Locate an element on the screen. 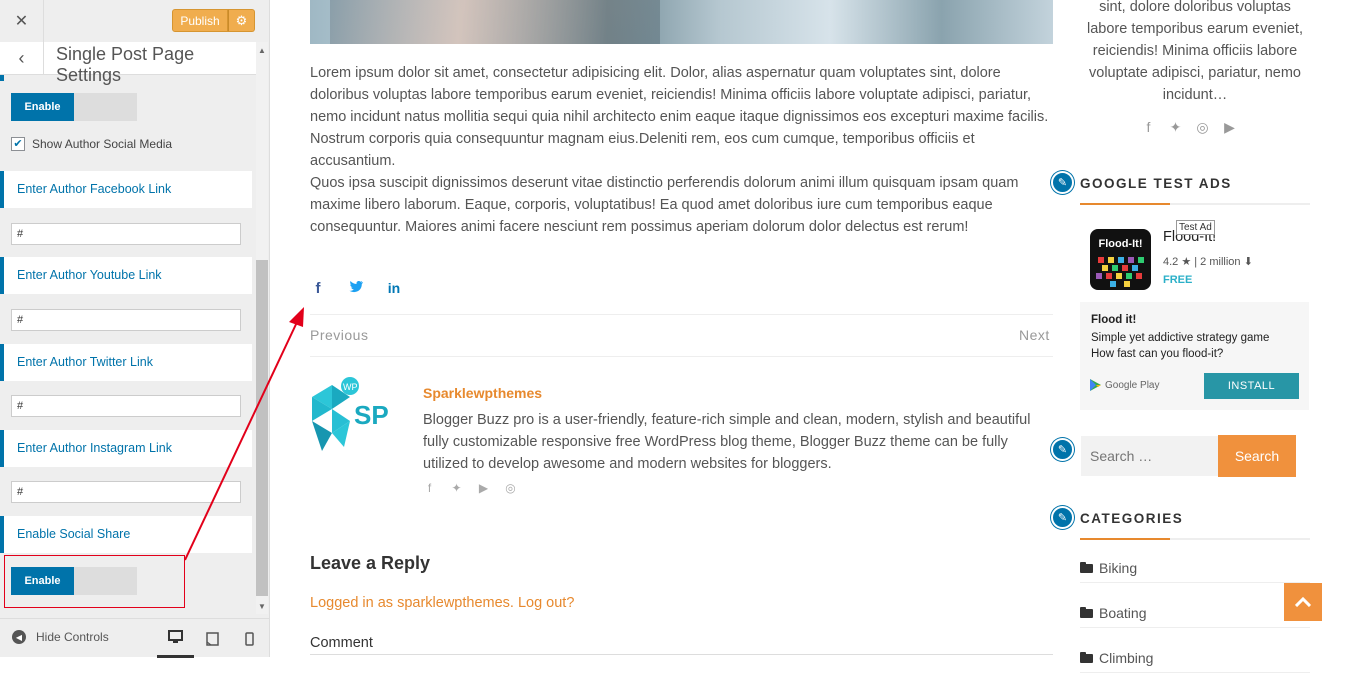  next-post-link: Next is located at coordinates (1034, 335).